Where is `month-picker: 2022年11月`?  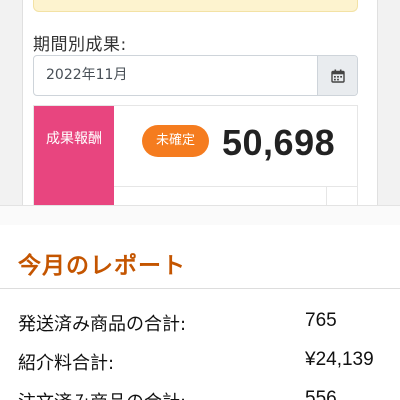 month-picker: 2022年11月 is located at coordinates (195, 75).